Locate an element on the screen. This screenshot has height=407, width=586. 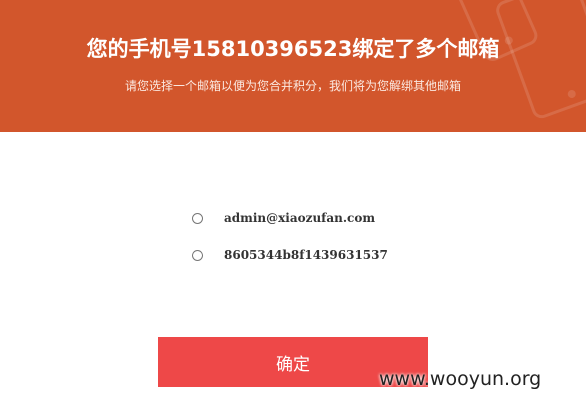
email-option-1-radio is located at coordinates (197, 218).